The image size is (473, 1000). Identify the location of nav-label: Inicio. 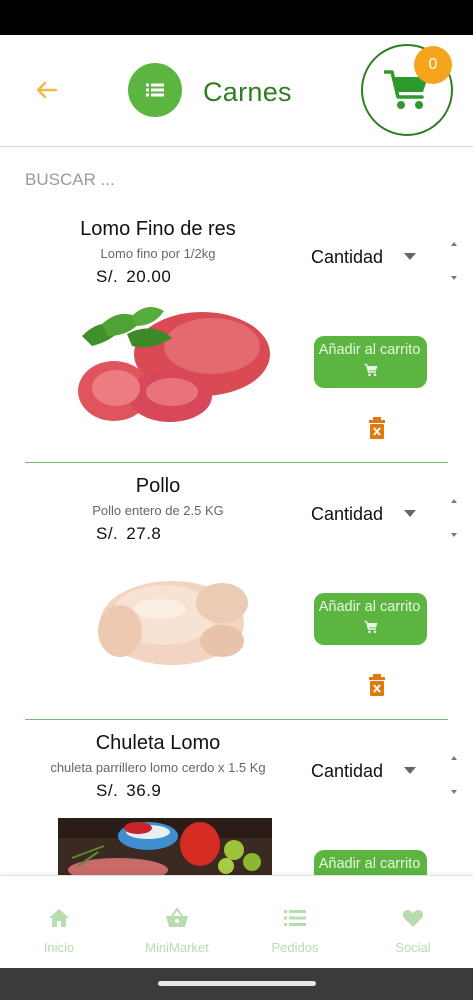
(59, 947).